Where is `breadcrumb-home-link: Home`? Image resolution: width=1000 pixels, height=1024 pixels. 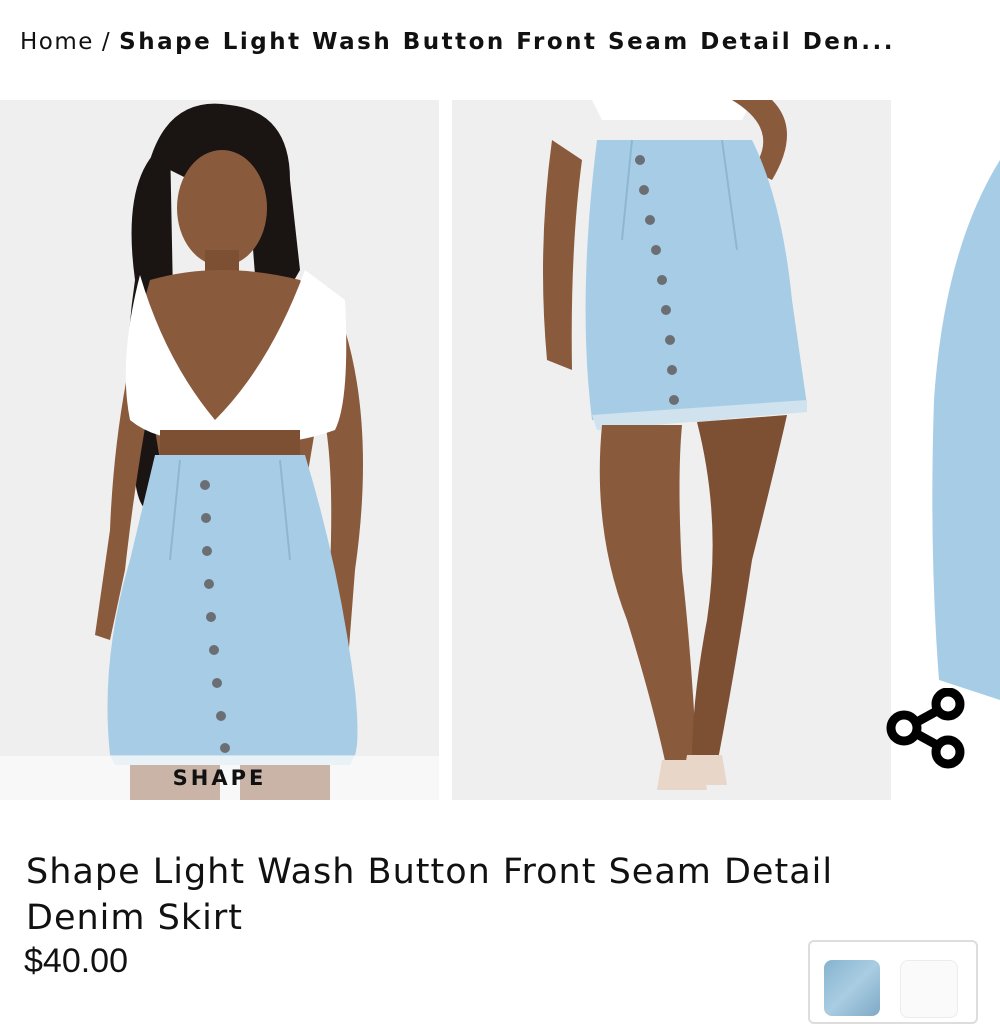
breadcrumb-home-link: Home is located at coordinates (57, 42).